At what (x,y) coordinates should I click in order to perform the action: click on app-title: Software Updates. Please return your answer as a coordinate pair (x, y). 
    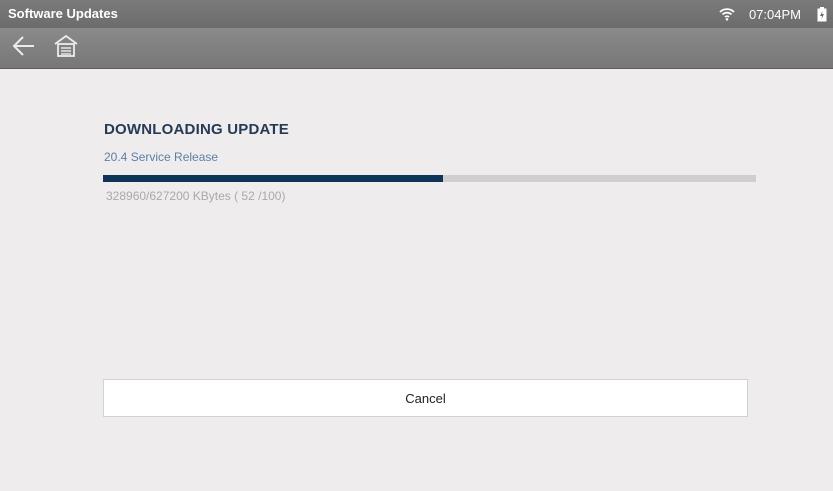
    Looking at the image, I should click on (63, 13).